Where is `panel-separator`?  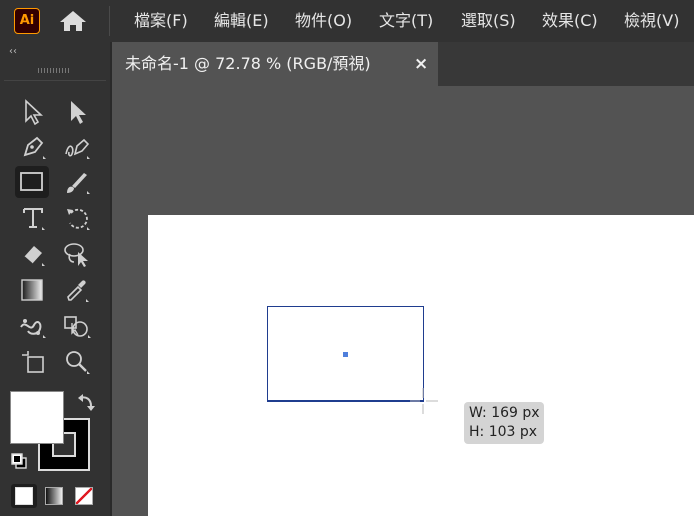
panel-separator is located at coordinates (55, 80).